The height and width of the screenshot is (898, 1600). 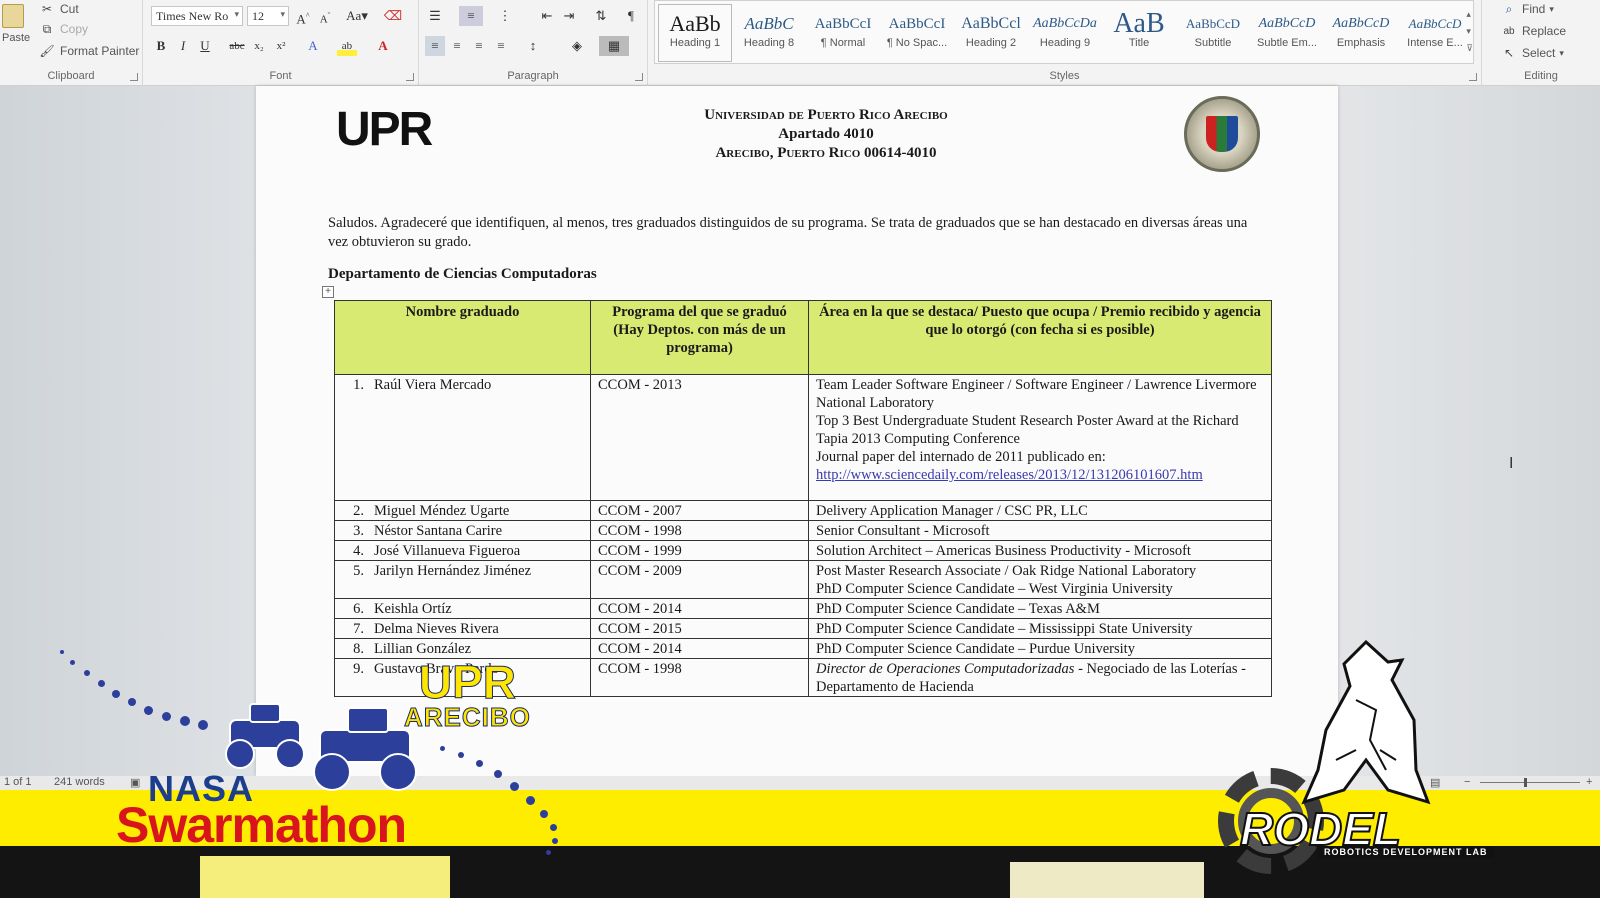 I want to click on clipboard-launcher, so click(x=134, y=77).